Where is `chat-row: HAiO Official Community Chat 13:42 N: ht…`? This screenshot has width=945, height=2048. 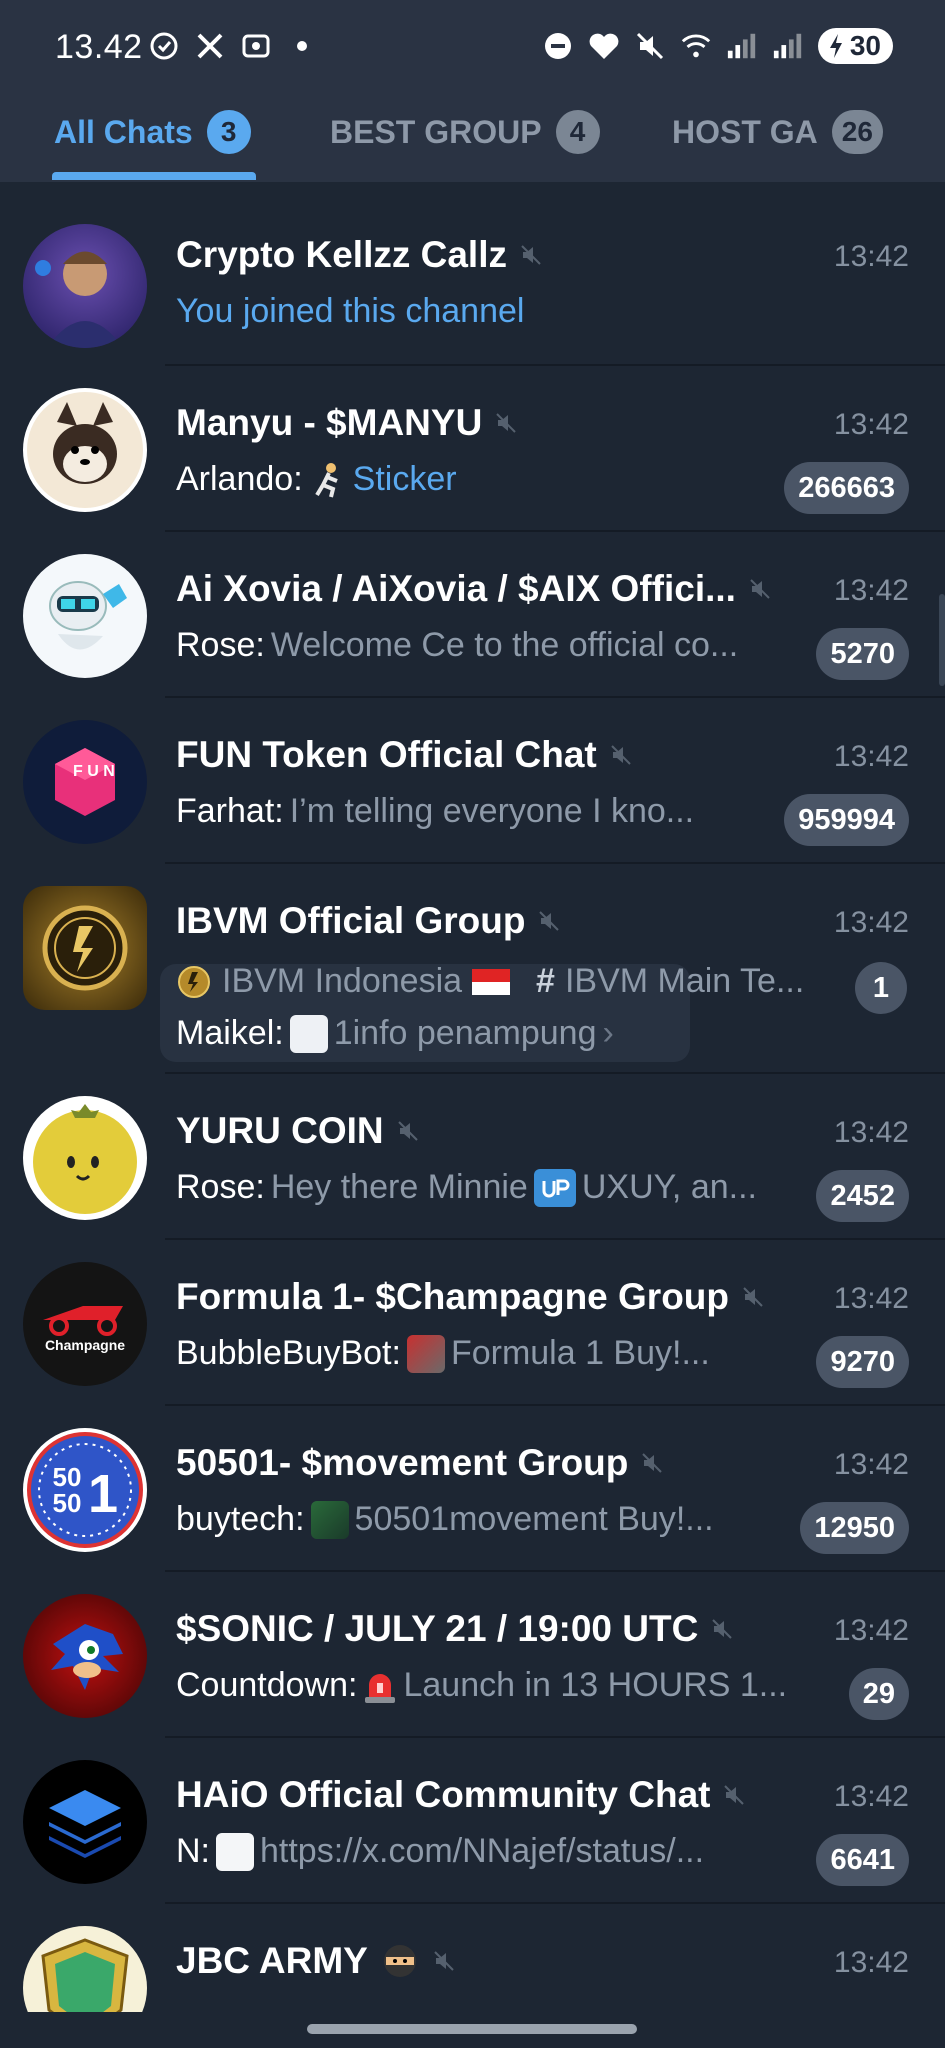 chat-row: HAiO Official Community Chat 13:42 N: ht… is located at coordinates (472, 1821).